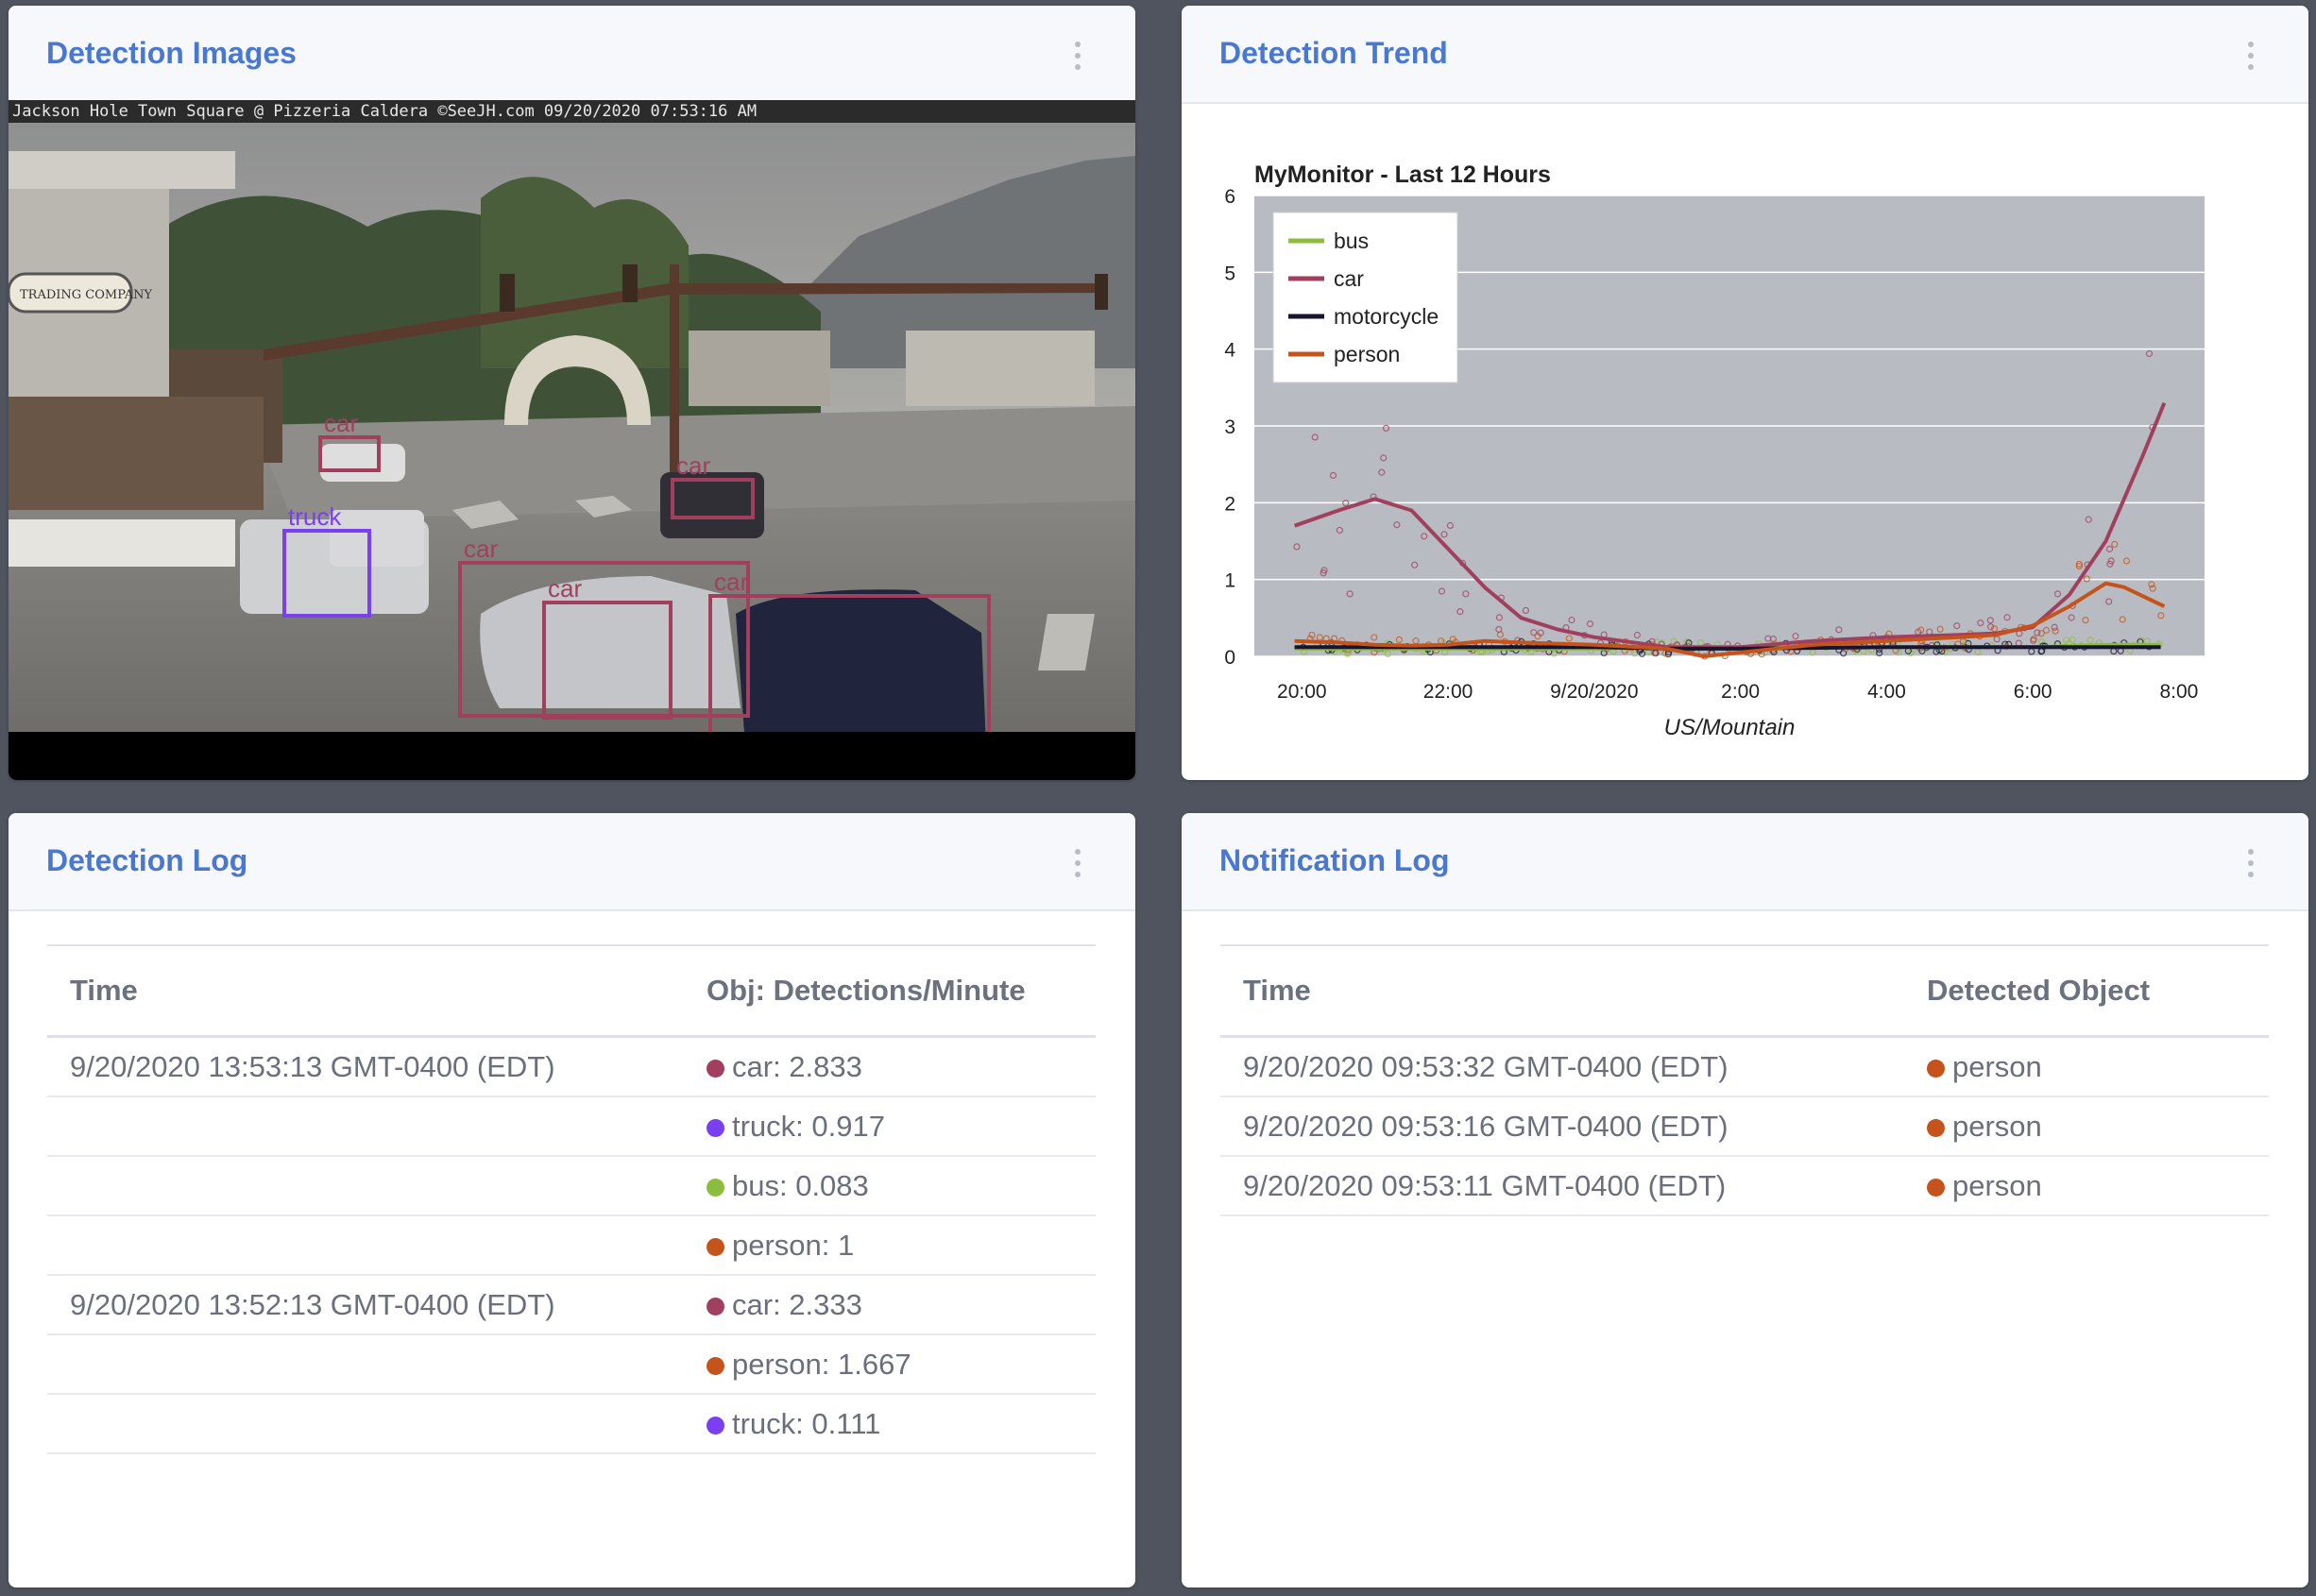 The height and width of the screenshot is (1596, 2316). Describe the element at coordinates (890, 1186) in the screenshot. I see `object-cell: bus: 0.083` at that location.